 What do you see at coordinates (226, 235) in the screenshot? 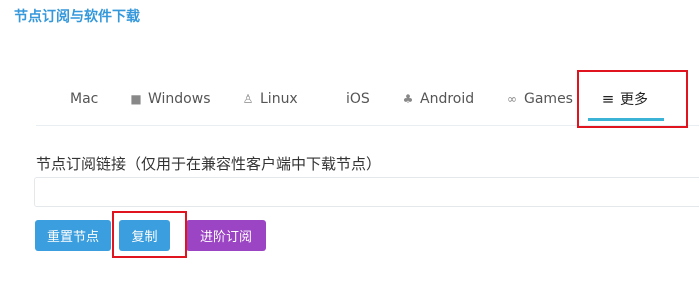
I see `upgrade-subscription-button: 进阶订阅` at bounding box center [226, 235].